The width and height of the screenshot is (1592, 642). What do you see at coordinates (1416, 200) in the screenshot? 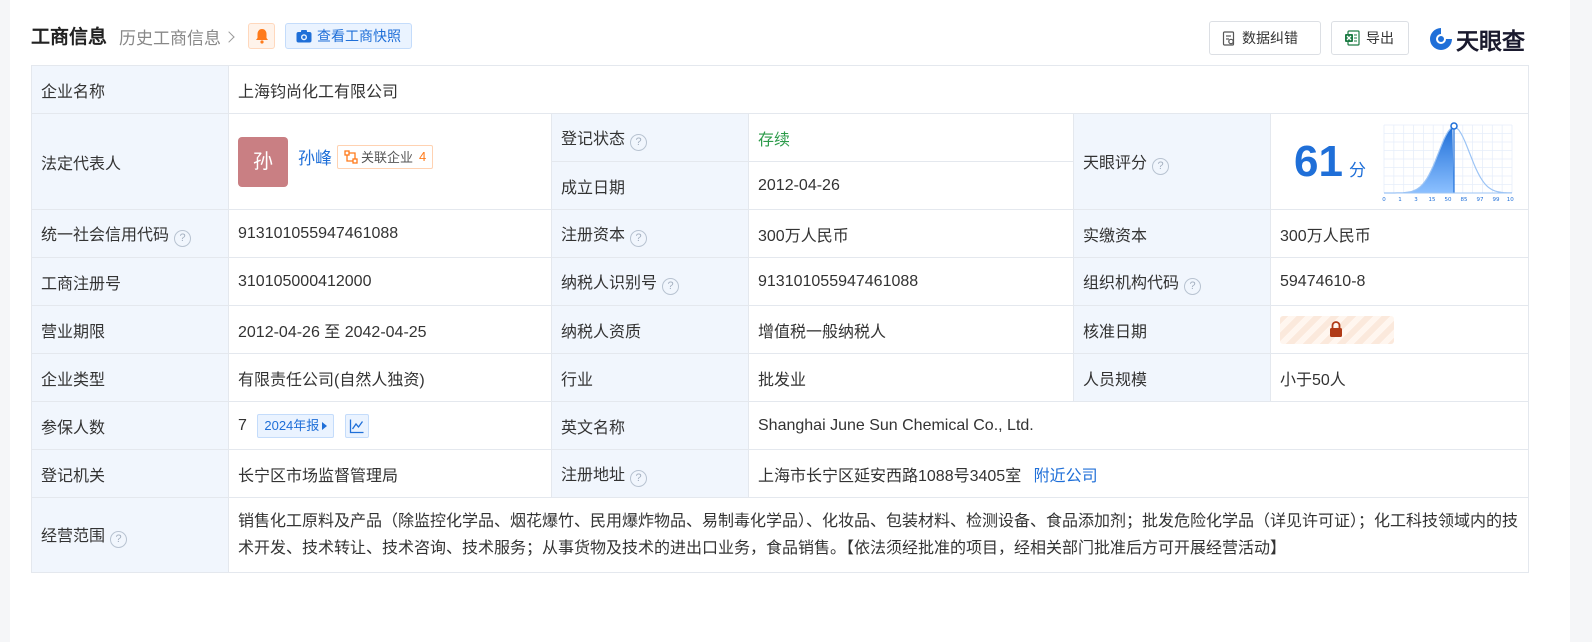
I see `tick-label: 3` at bounding box center [1416, 200].